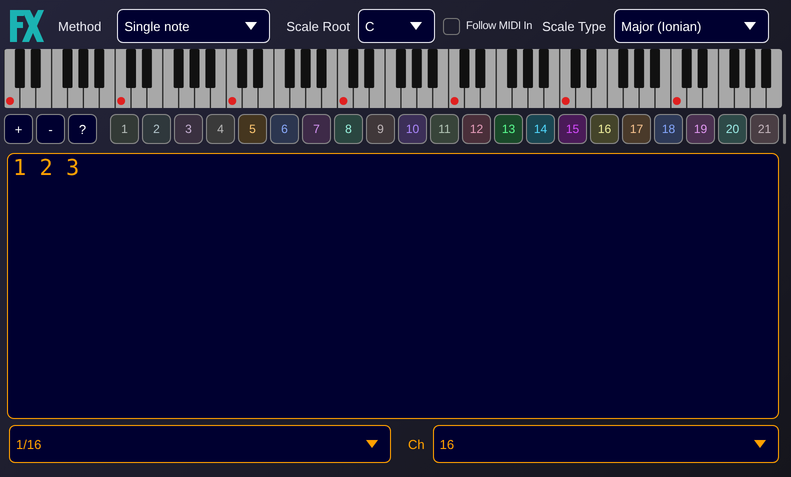  Describe the element at coordinates (316, 129) in the screenshot. I see `pattern-button: 7` at that location.